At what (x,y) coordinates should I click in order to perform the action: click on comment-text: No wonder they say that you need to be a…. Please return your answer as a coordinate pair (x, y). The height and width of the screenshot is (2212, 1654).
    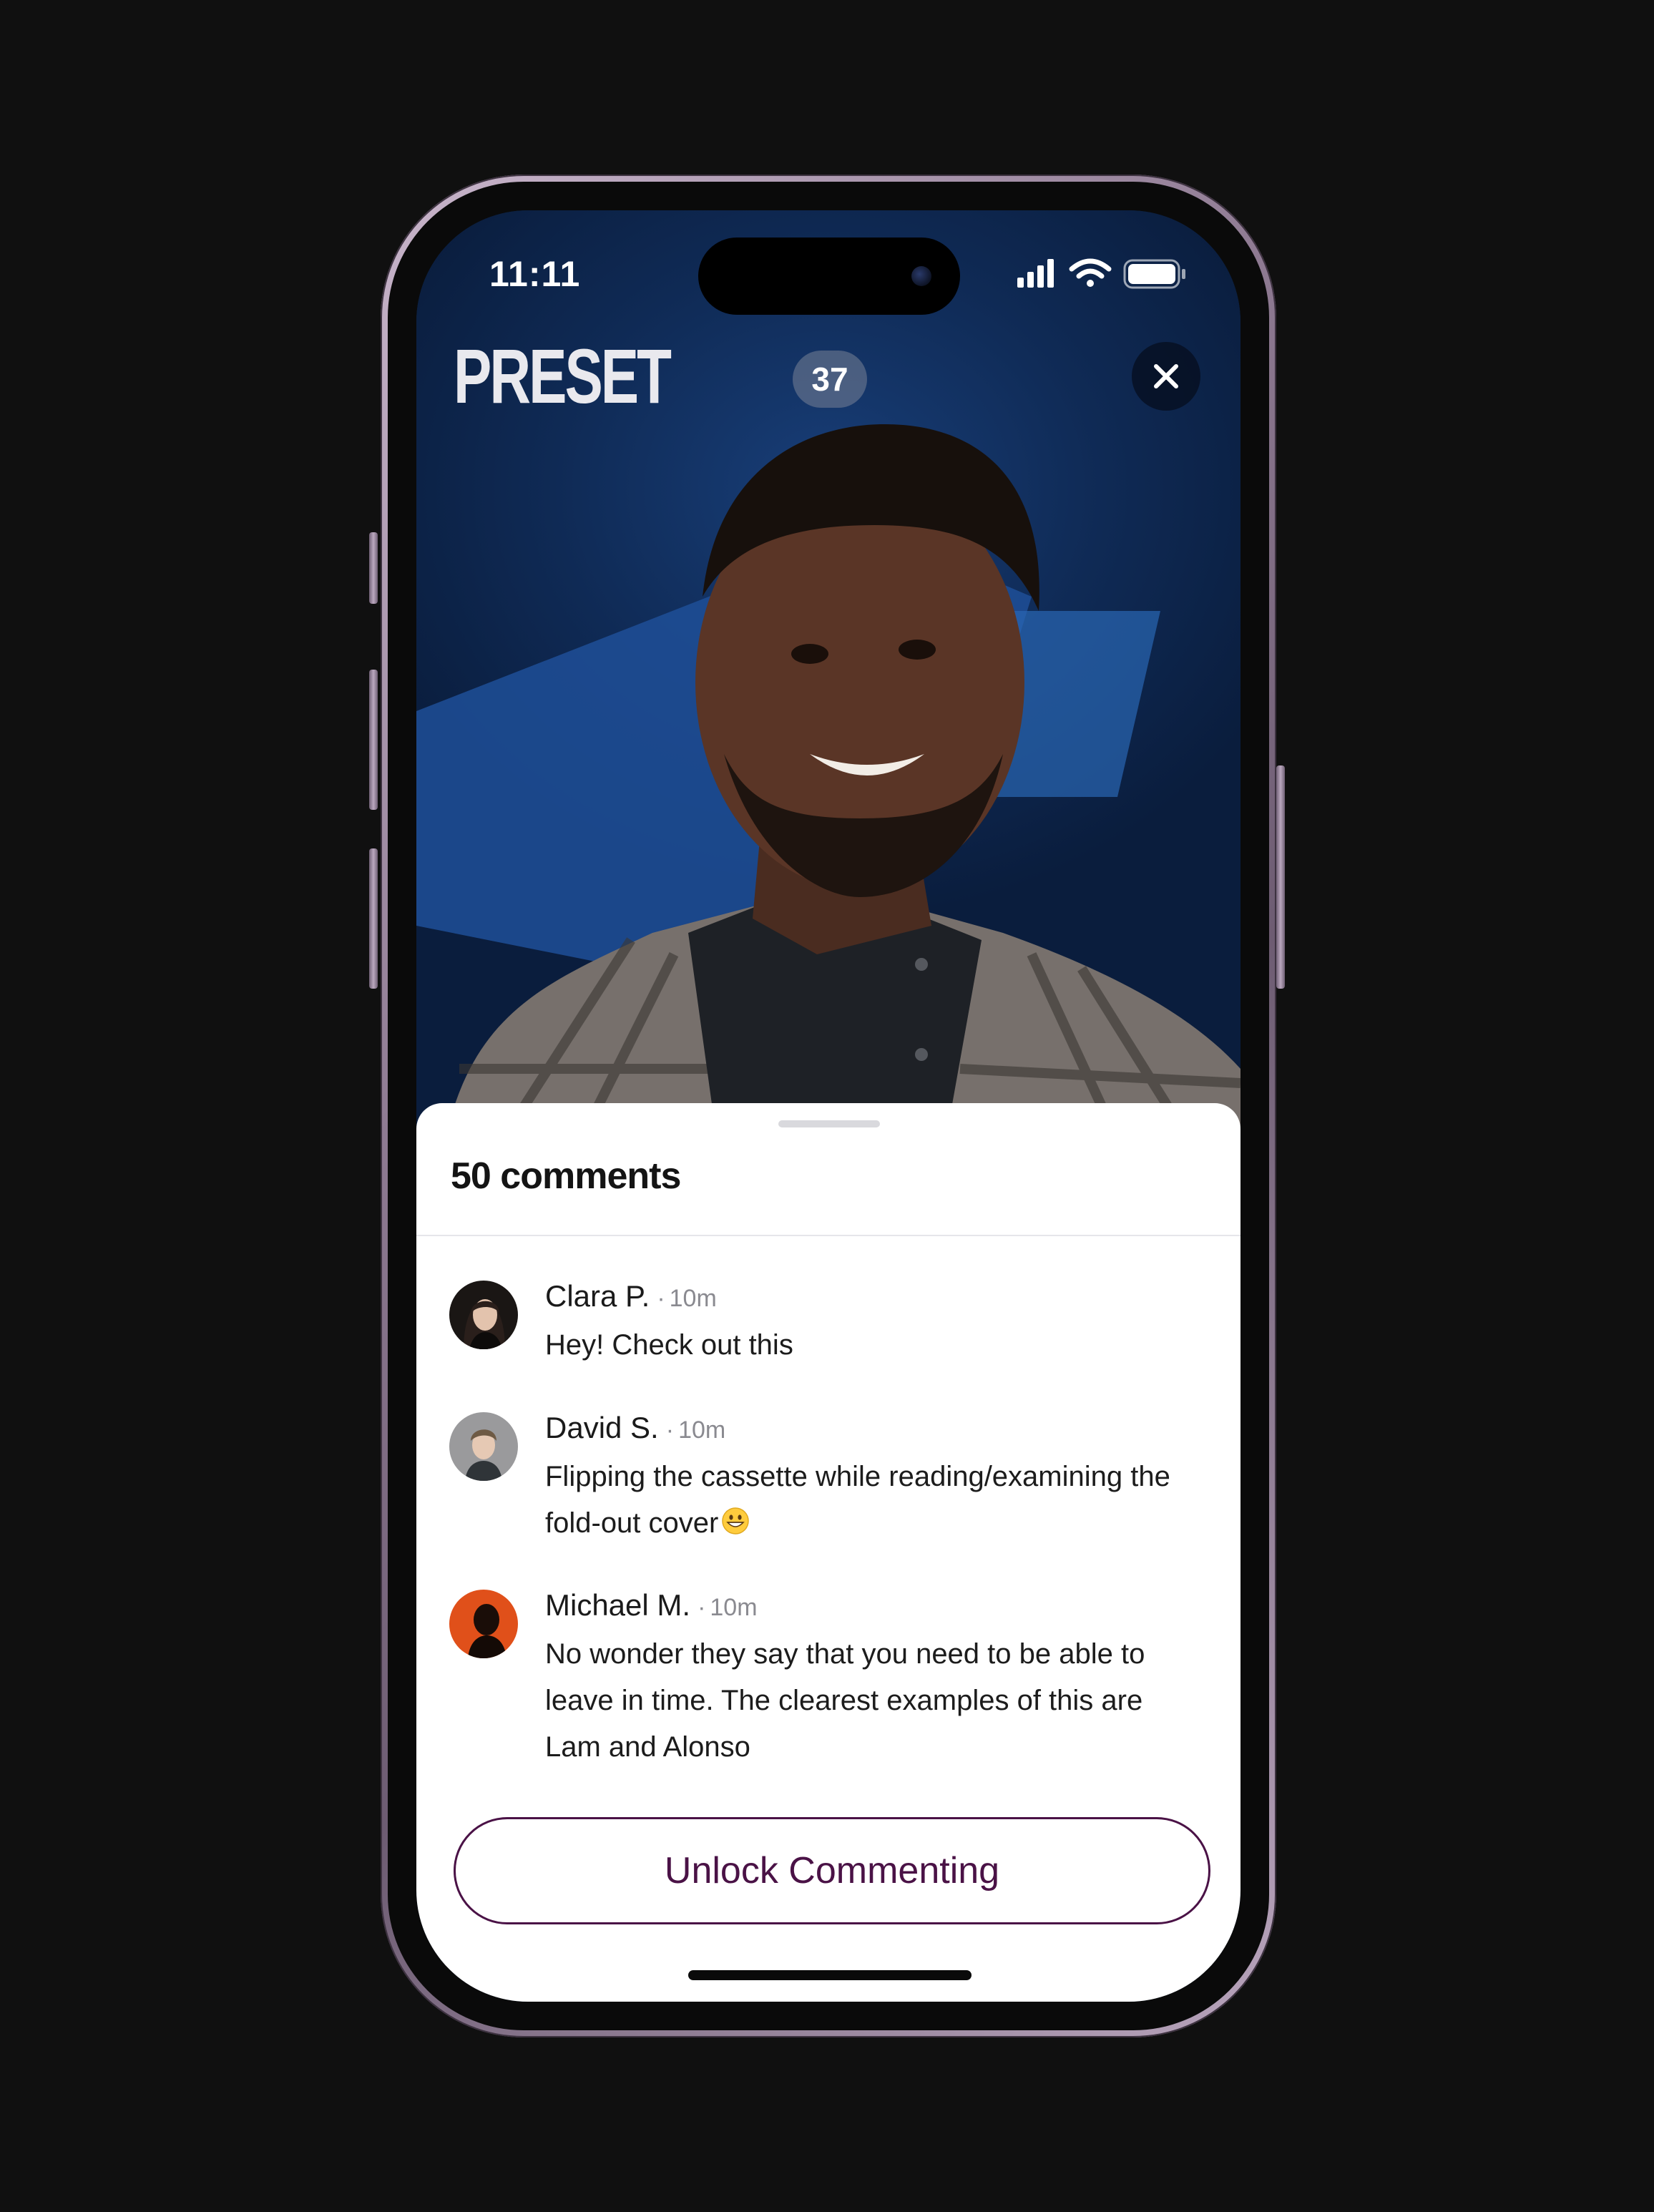
    Looking at the image, I should click on (845, 1700).